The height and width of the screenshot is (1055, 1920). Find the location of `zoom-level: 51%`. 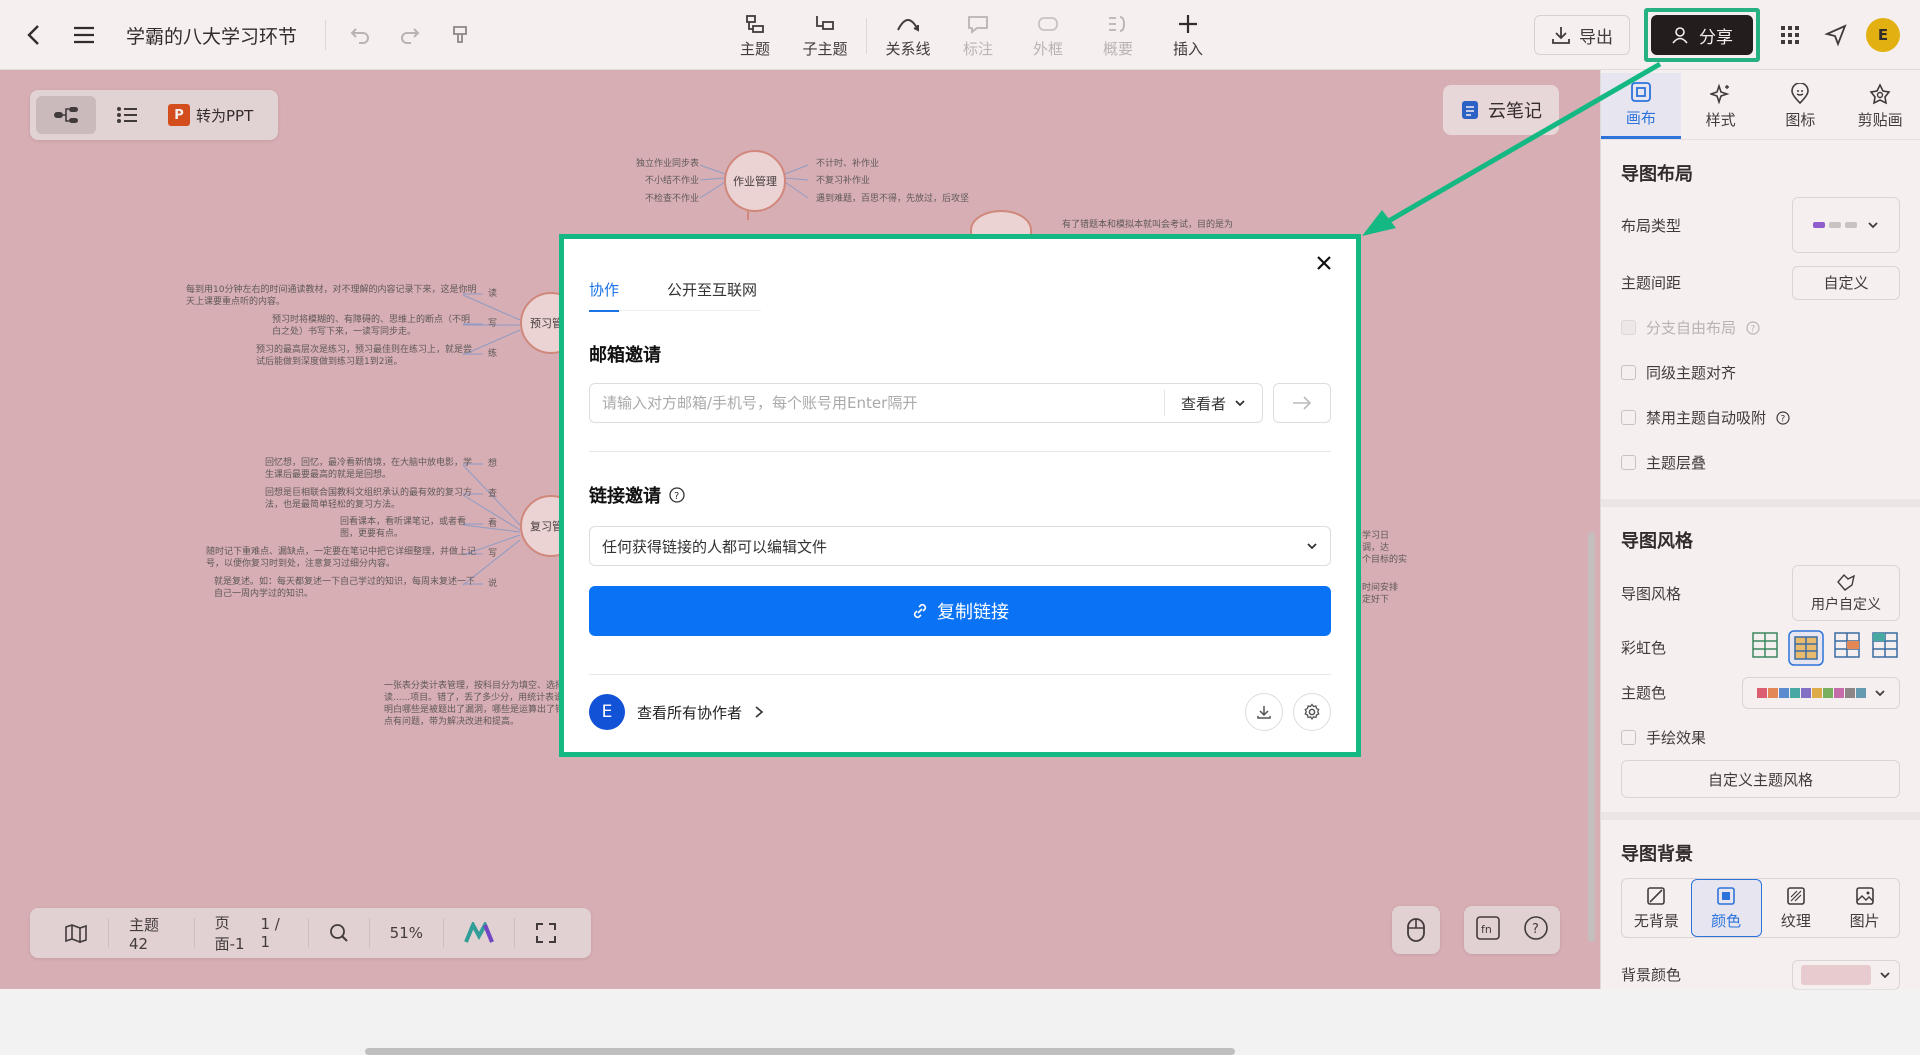

zoom-level: 51% is located at coordinates (407, 933).